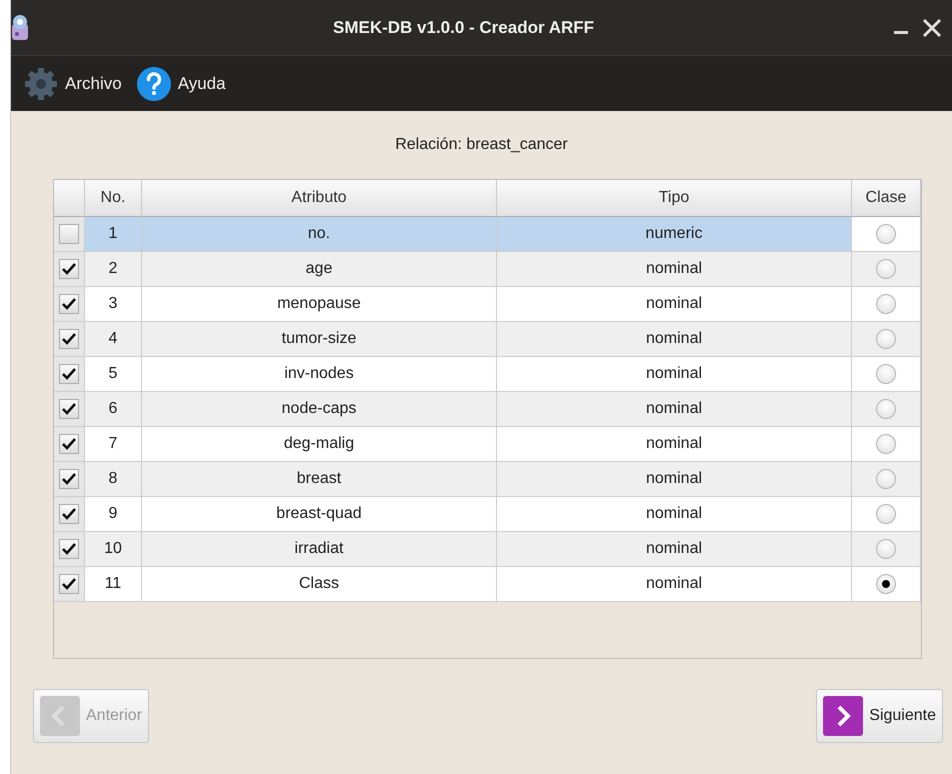 Image resolution: width=952 pixels, height=774 pixels. Describe the element at coordinates (319, 514) in the screenshot. I see `table-cell: breast-quad` at that location.